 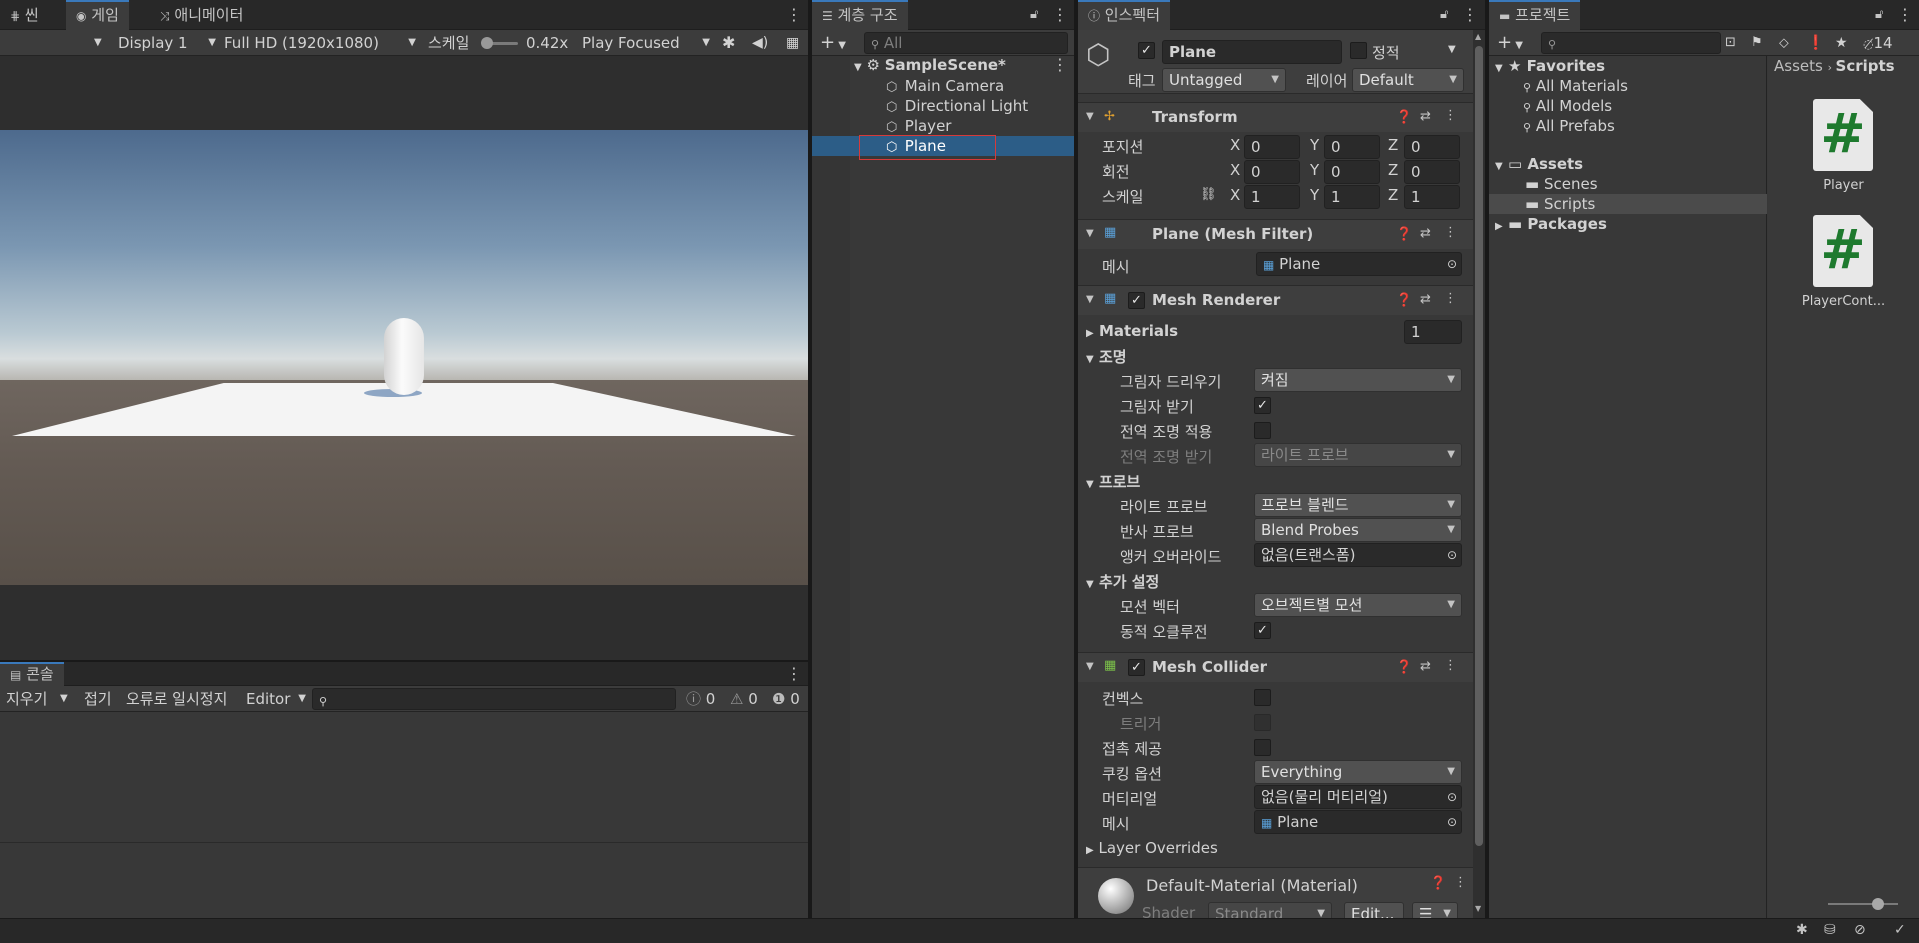 I want to click on progress-check-icon: ✓, so click(x=1900, y=930).